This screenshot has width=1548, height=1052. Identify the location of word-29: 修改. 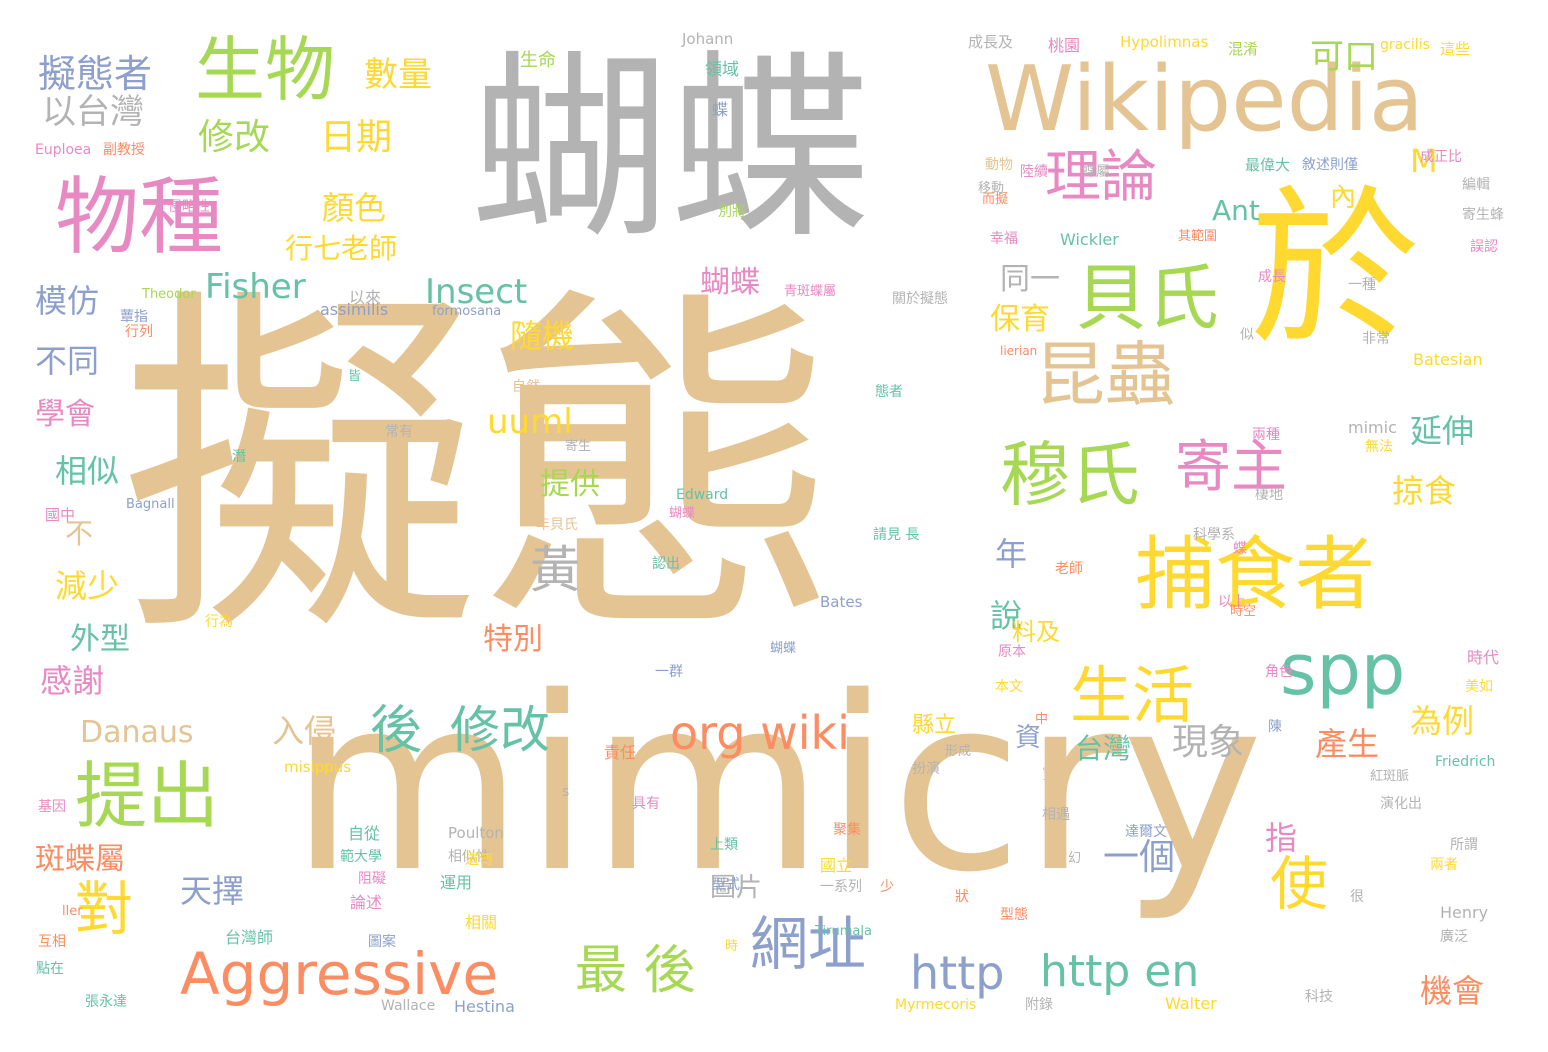
(234, 137).